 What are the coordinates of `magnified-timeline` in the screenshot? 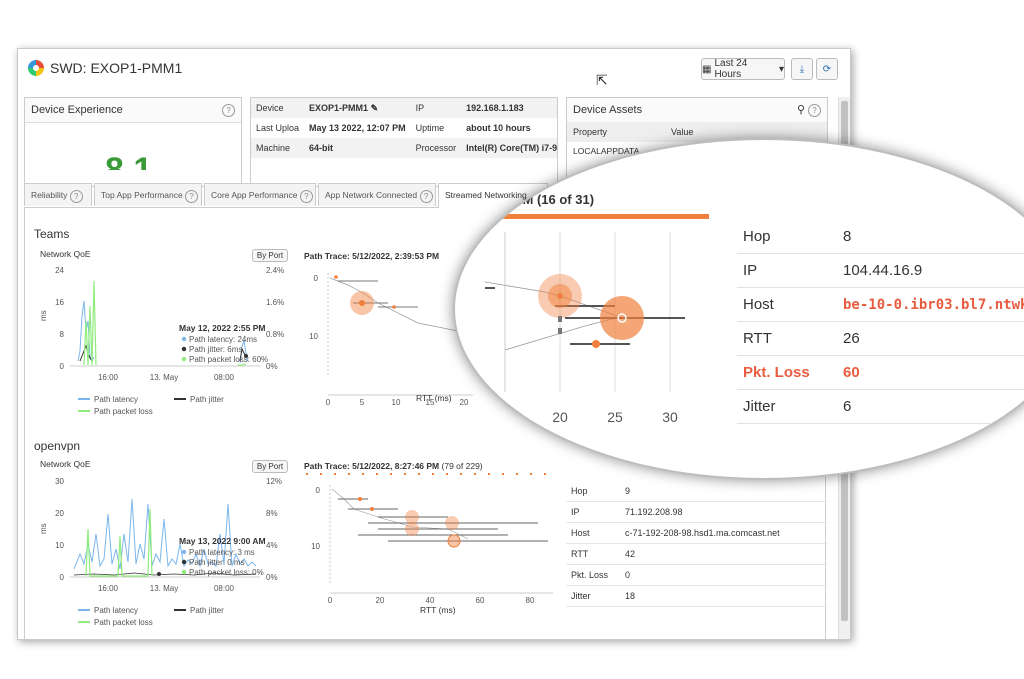 It's located at (602, 216).